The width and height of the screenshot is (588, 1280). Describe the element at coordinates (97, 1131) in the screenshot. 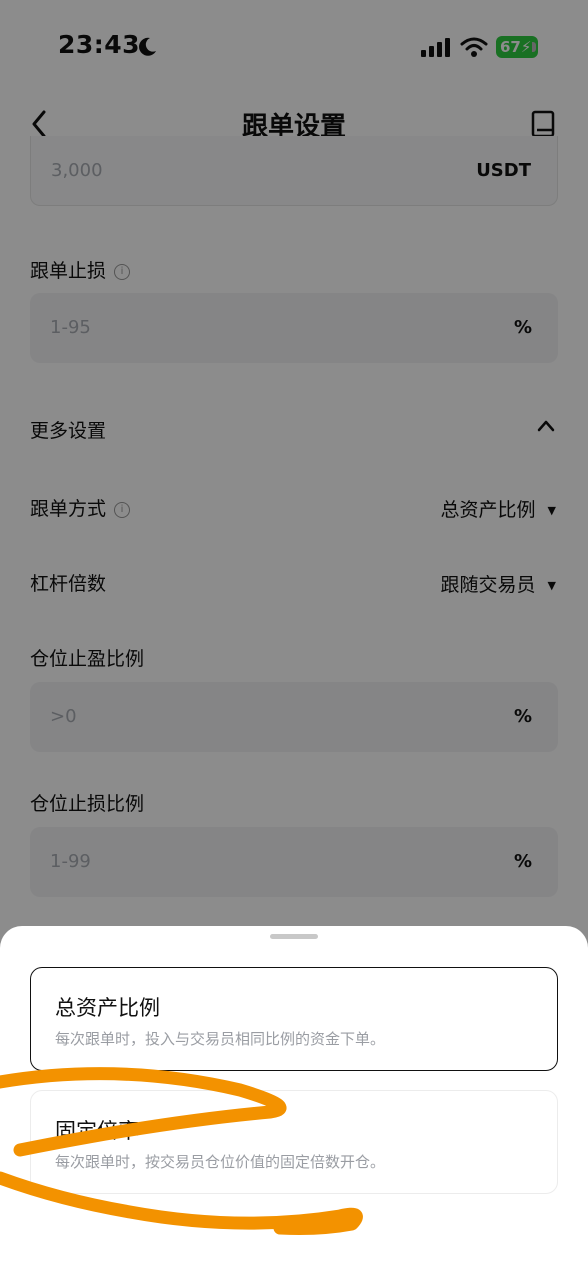

I see `option-title: 固定倍率` at that location.